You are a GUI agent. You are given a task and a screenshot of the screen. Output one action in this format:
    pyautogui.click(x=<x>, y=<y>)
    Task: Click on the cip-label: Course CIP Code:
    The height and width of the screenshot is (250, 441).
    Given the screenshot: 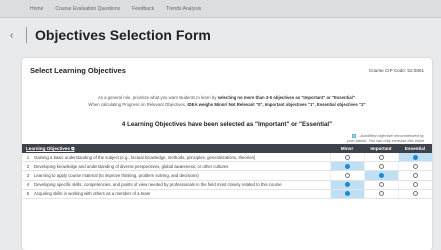 What is the action you would take?
    pyautogui.click(x=387, y=70)
    